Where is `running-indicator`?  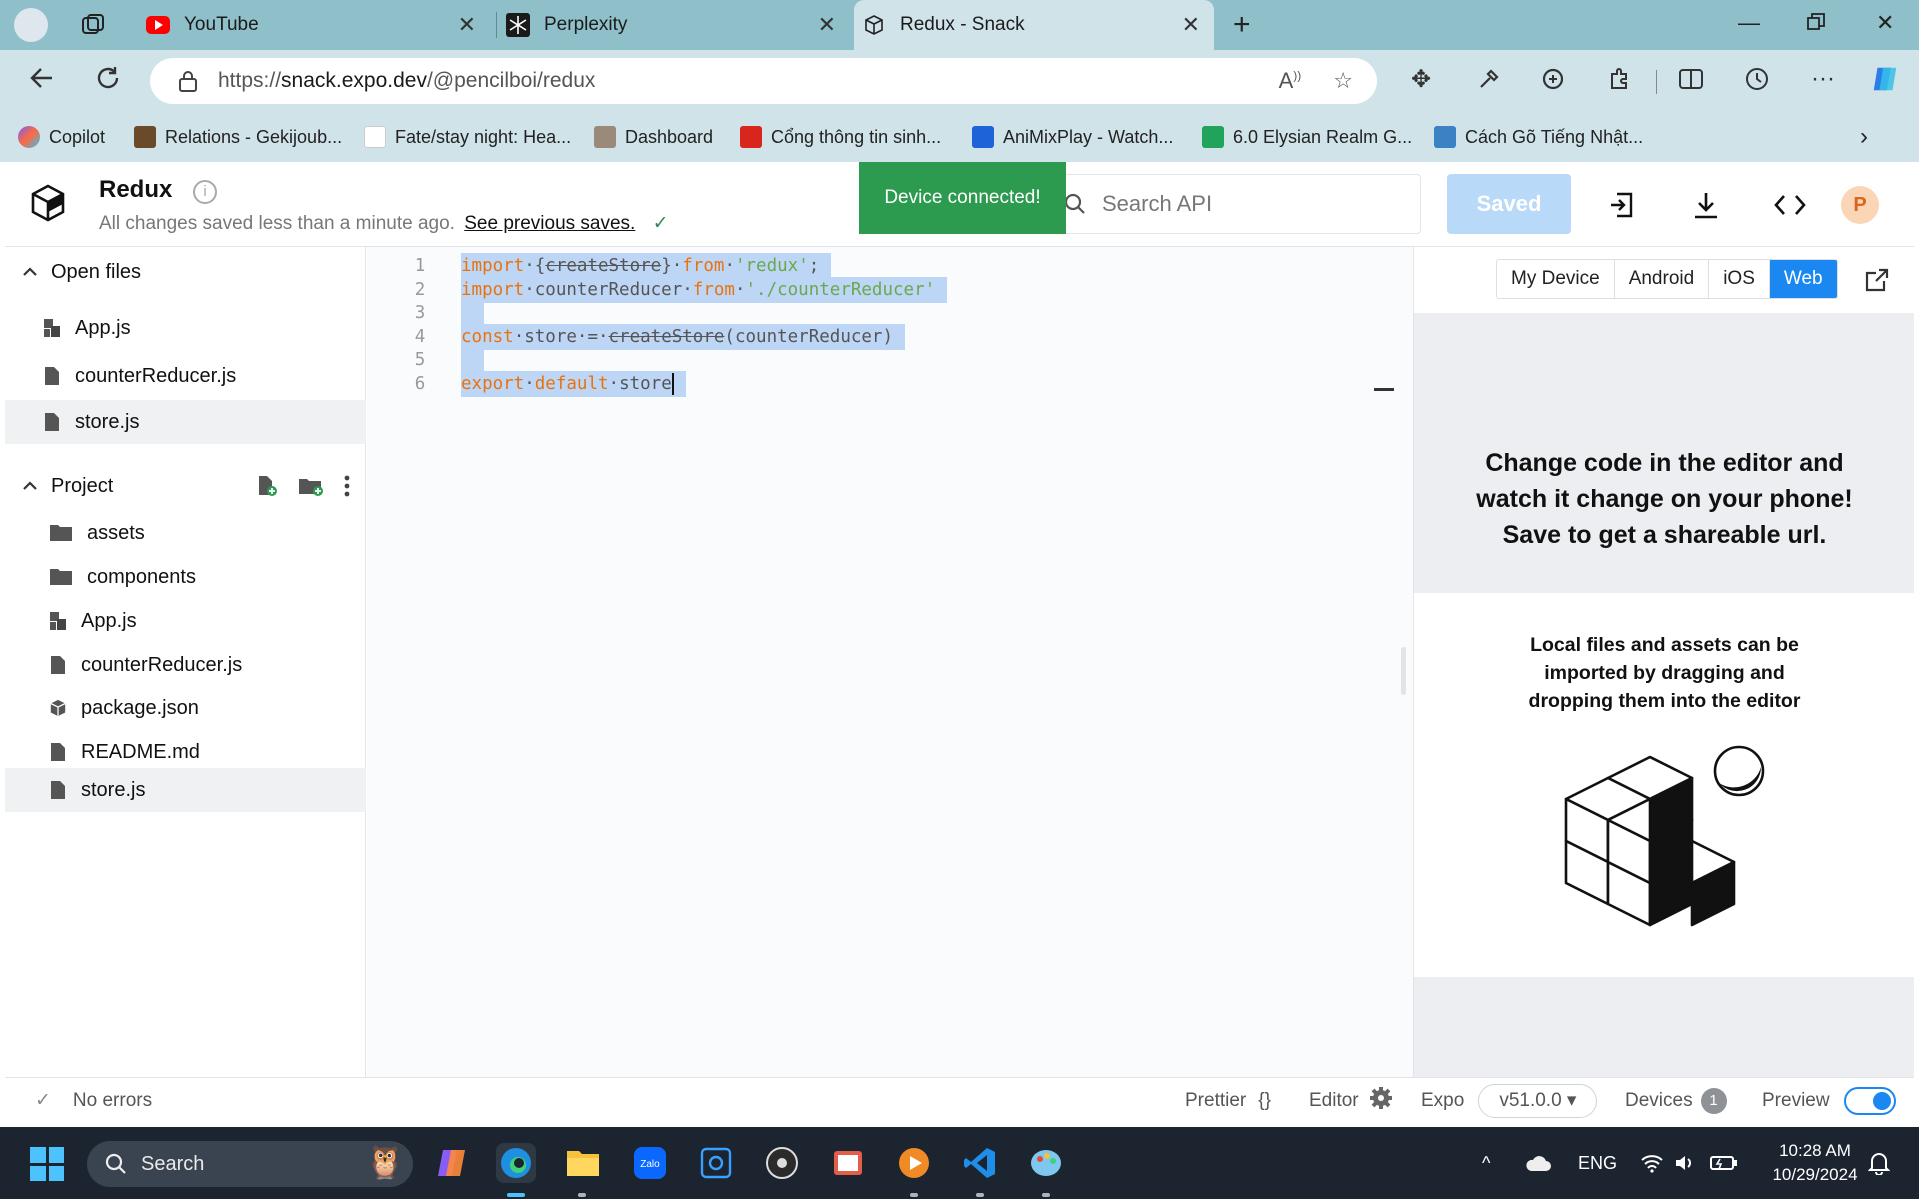 running-indicator is located at coordinates (582, 1195).